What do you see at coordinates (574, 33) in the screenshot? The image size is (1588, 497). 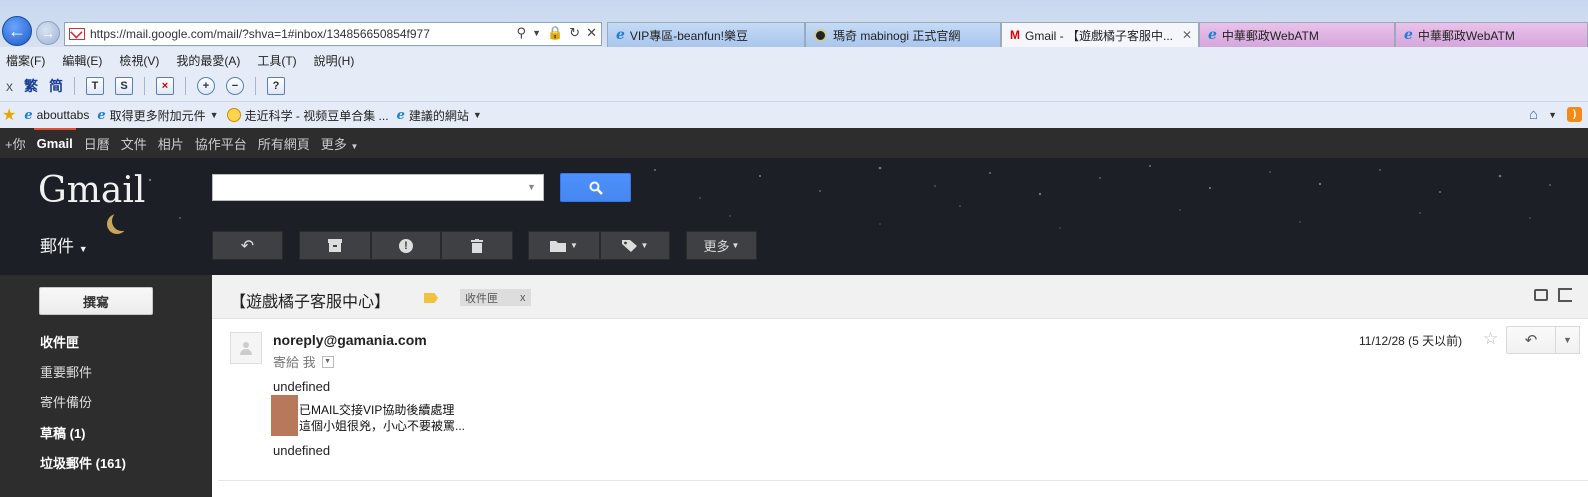 I see `refresh-icon: ↻` at bounding box center [574, 33].